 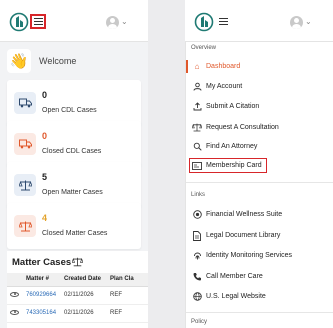 What do you see at coordinates (74, 226) in the screenshot?
I see `closed-matter-cases-card: 4 Closed Matter Cases` at bounding box center [74, 226].